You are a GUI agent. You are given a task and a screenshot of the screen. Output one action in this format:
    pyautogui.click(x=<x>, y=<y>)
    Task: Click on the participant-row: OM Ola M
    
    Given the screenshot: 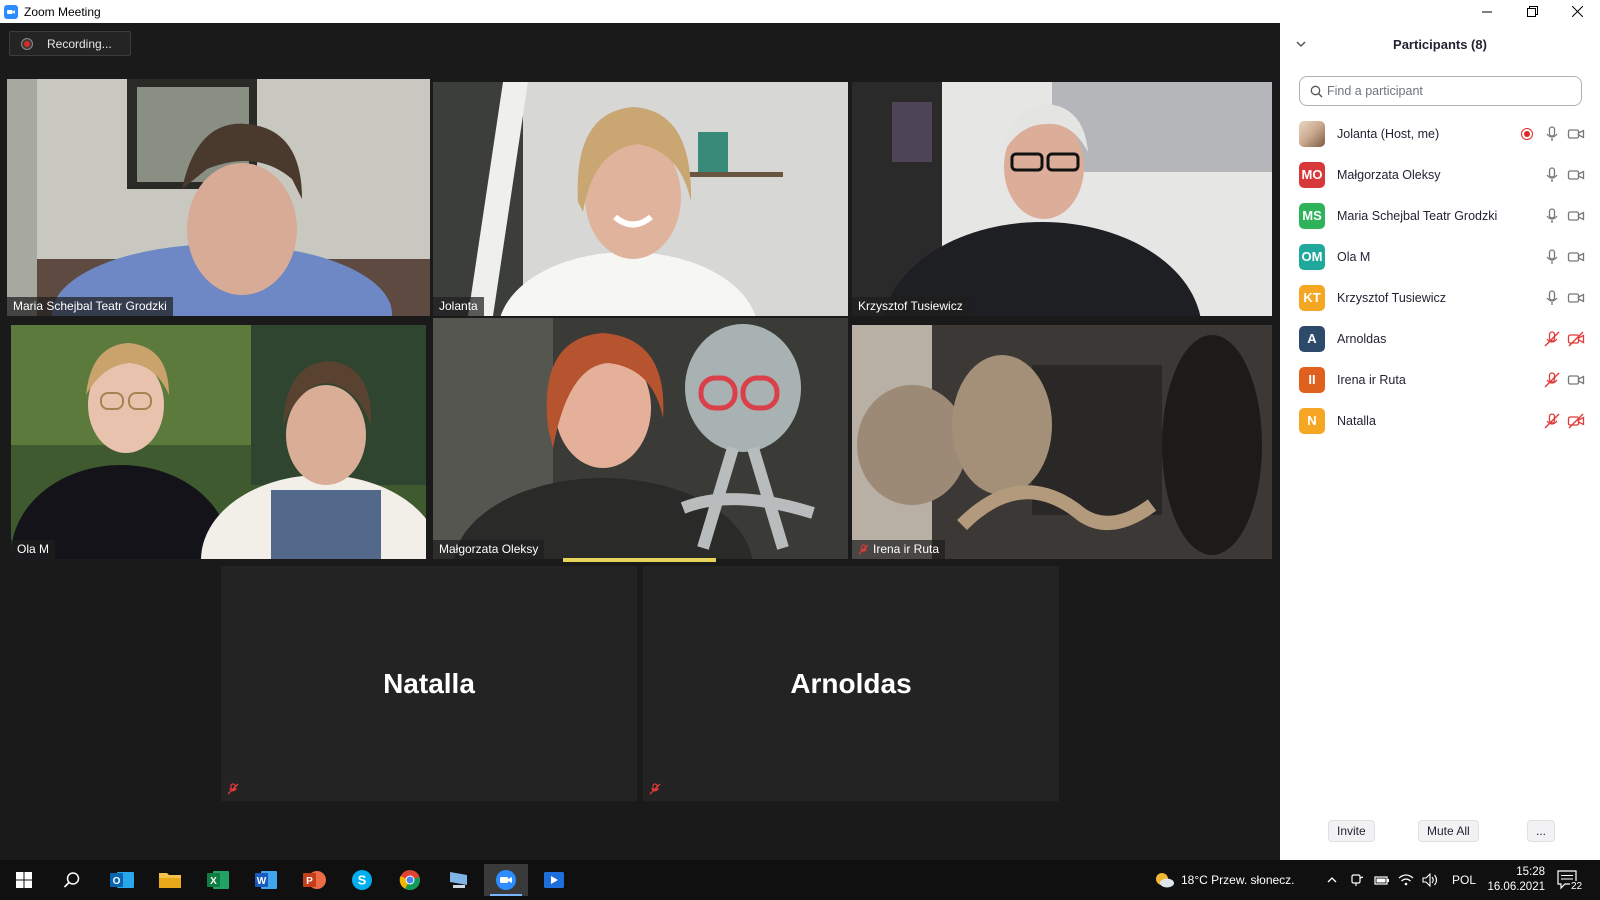 What is the action you would take?
    pyautogui.click(x=1440, y=256)
    